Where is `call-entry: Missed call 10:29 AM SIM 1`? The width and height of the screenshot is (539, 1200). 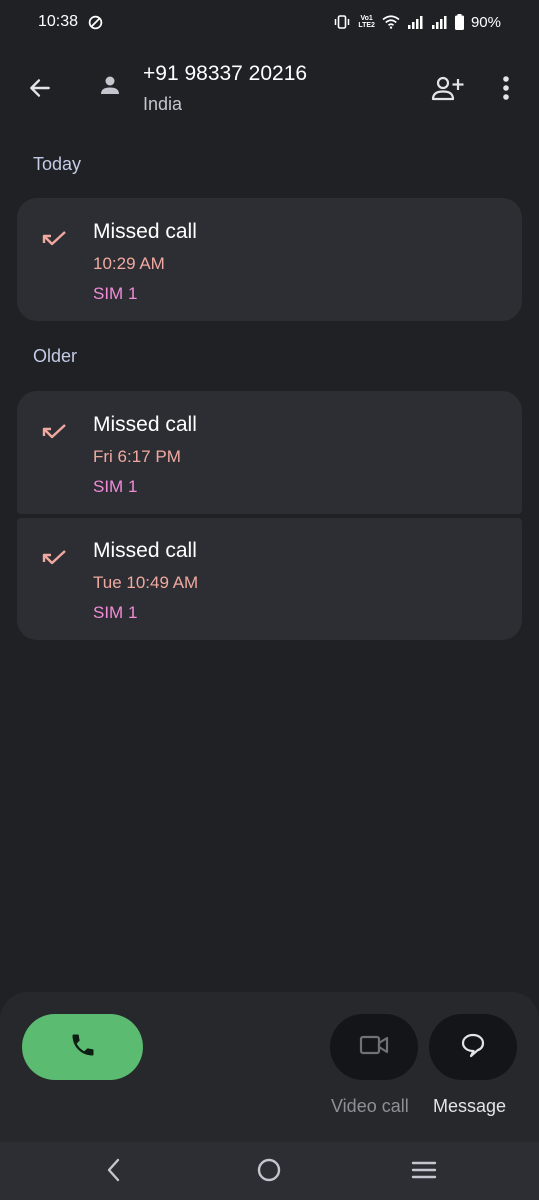
call-entry: Missed call 10:29 AM SIM 1 is located at coordinates (269, 259).